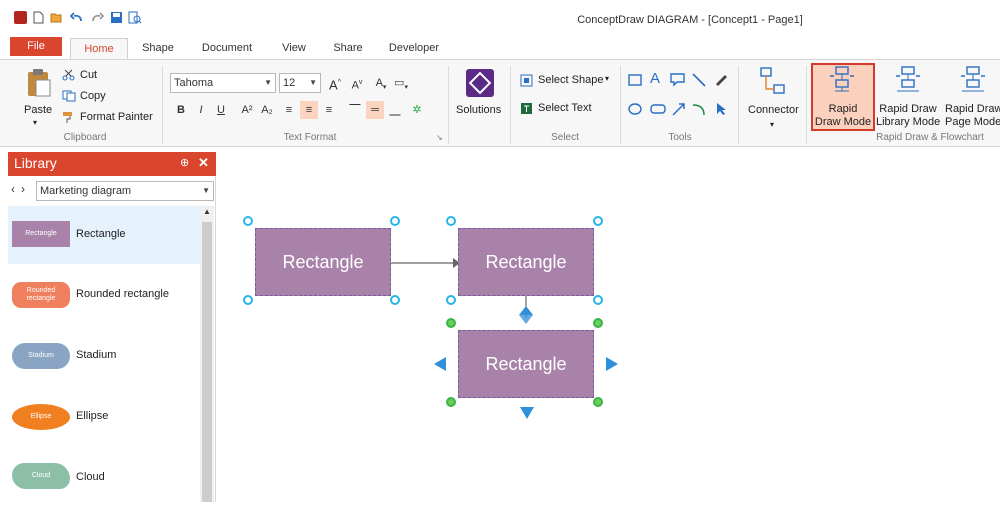 This screenshot has height=507, width=1000. Describe the element at coordinates (565, 137) in the screenshot. I see `select-group-label: Select` at that location.